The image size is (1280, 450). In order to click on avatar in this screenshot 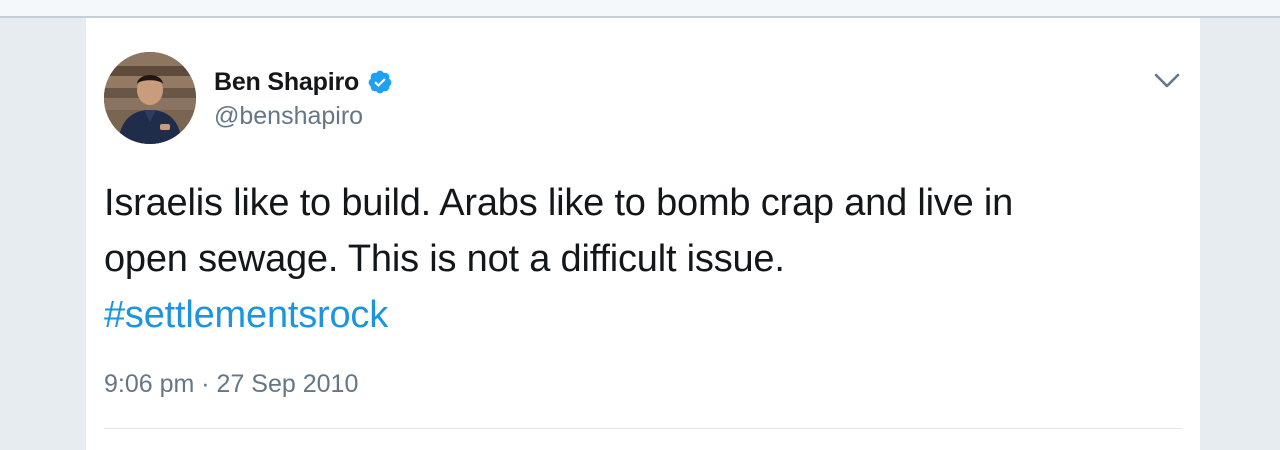, I will do `click(150, 98)`.